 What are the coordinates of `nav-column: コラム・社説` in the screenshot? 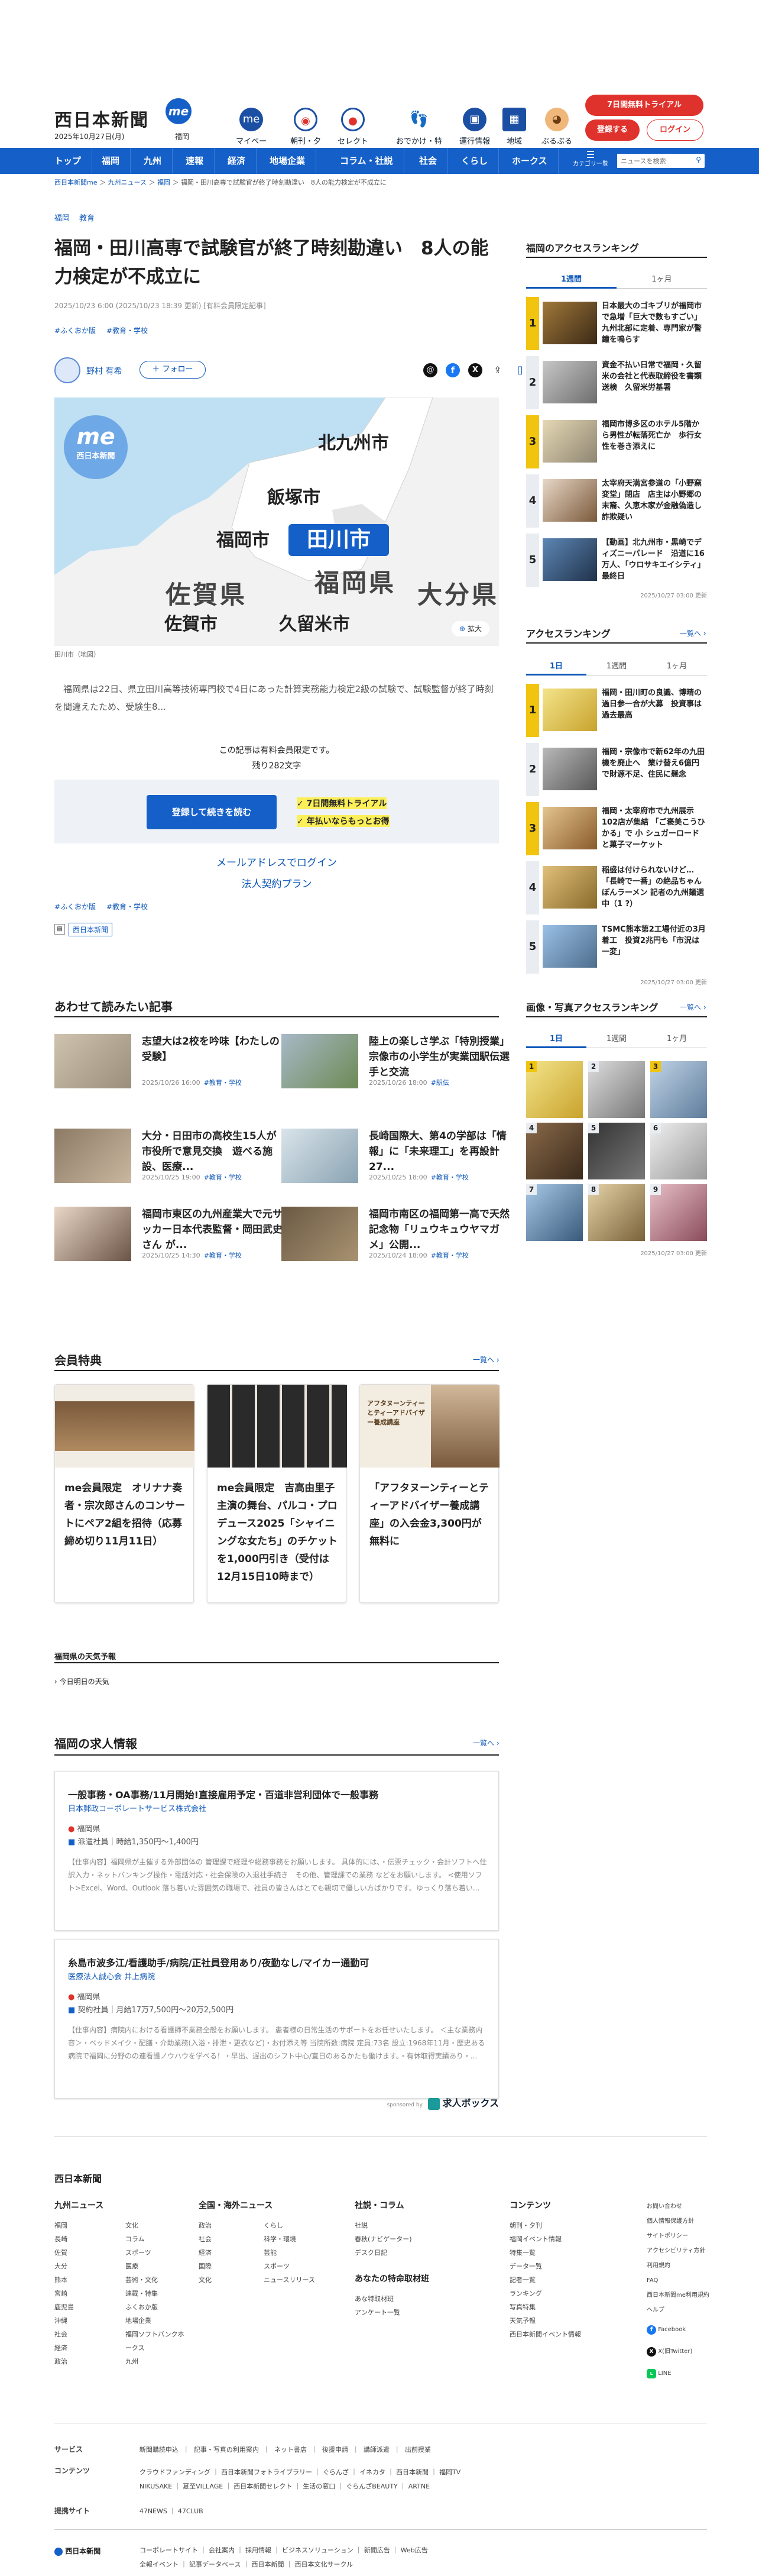 It's located at (366, 161).